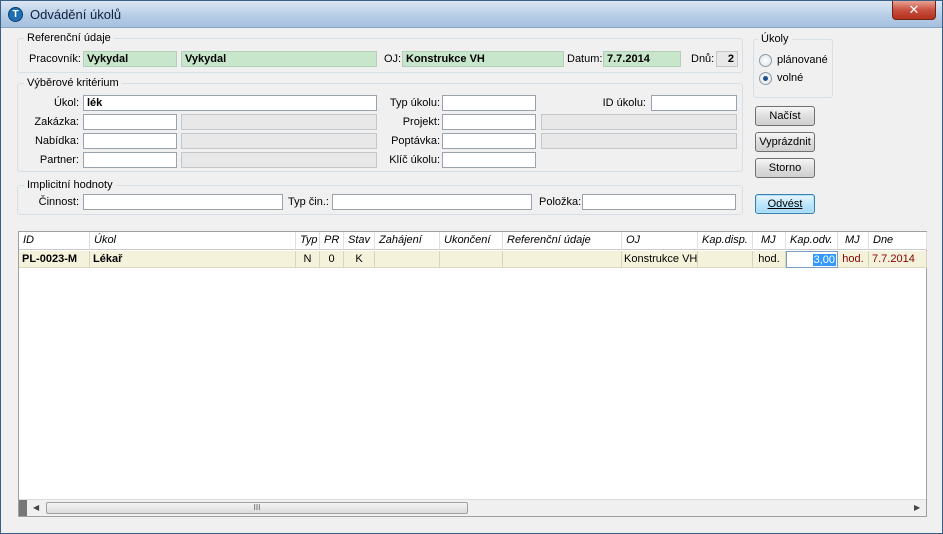 This screenshot has width=943, height=534. What do you see at coordinates (279, 160) in the screenshot?
I see `partner-name-field` at bounding box center [279, 160].